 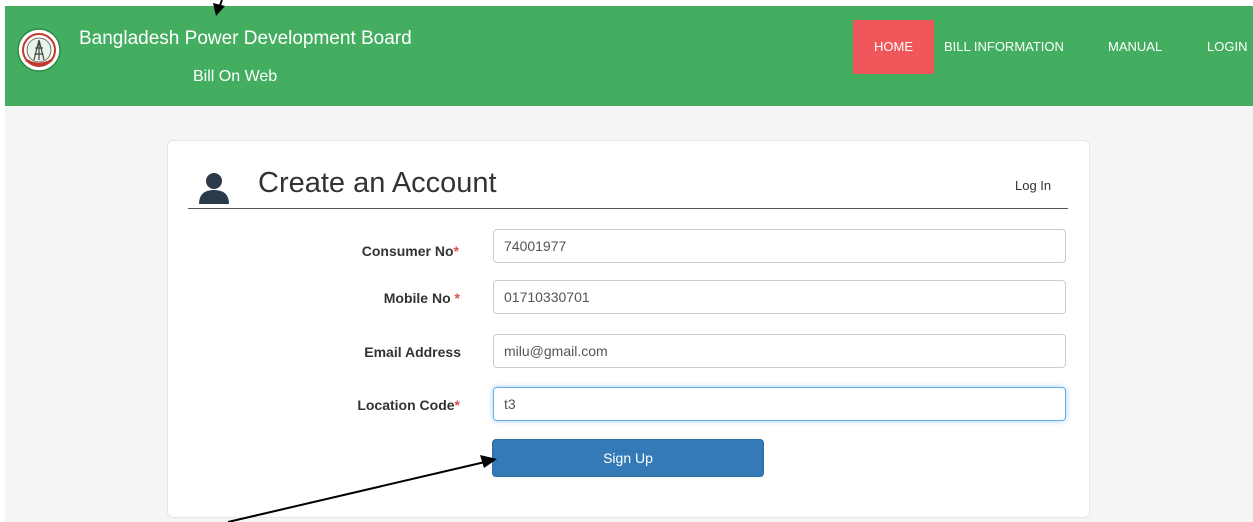 What do you see at coordinates (779, 404) in the screenshot?
I see `location-code-input` at bounding box center [779, 404].